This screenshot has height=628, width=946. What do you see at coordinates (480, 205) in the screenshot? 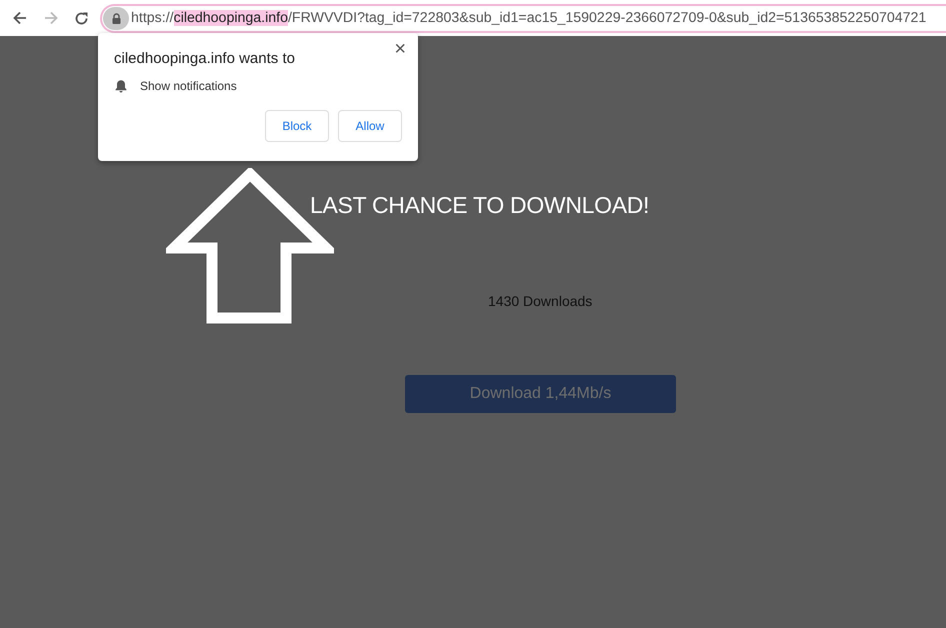
I see `headline: LAST CHANCE TO DOWNLOAD!` at bounding box center [480, 205].